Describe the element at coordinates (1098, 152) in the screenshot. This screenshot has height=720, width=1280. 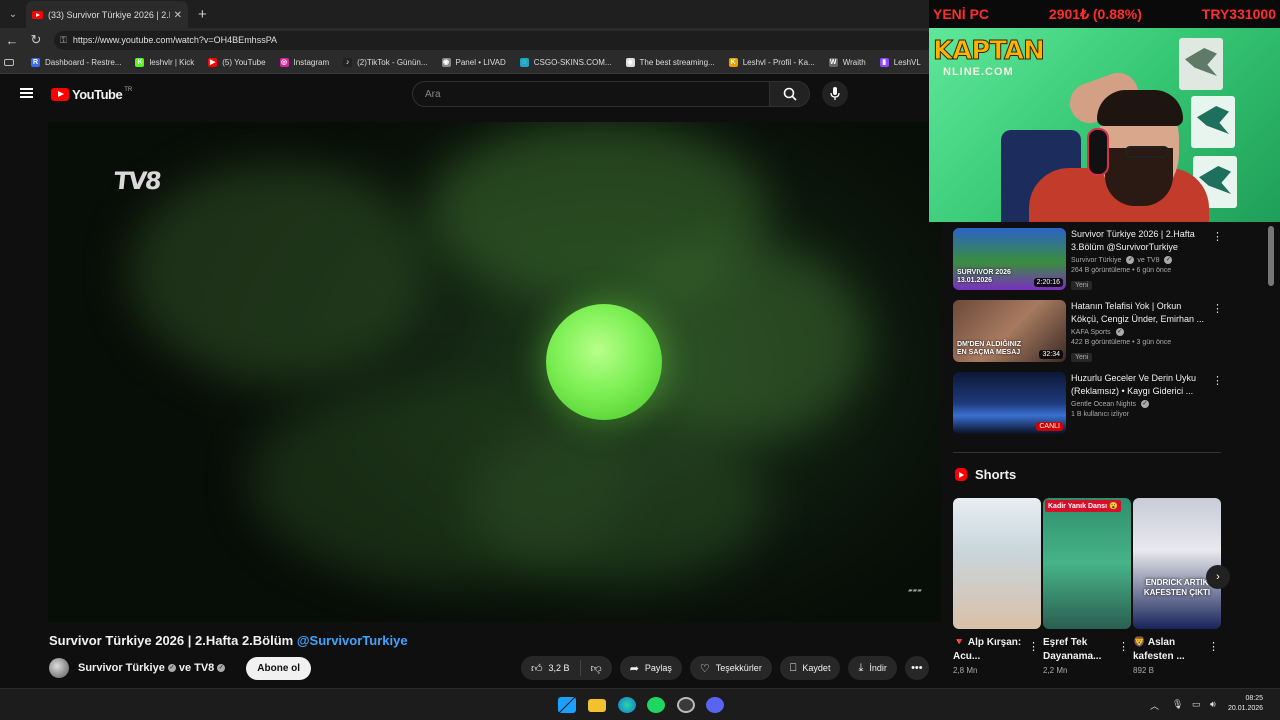
I see `headset-icon` at that location.